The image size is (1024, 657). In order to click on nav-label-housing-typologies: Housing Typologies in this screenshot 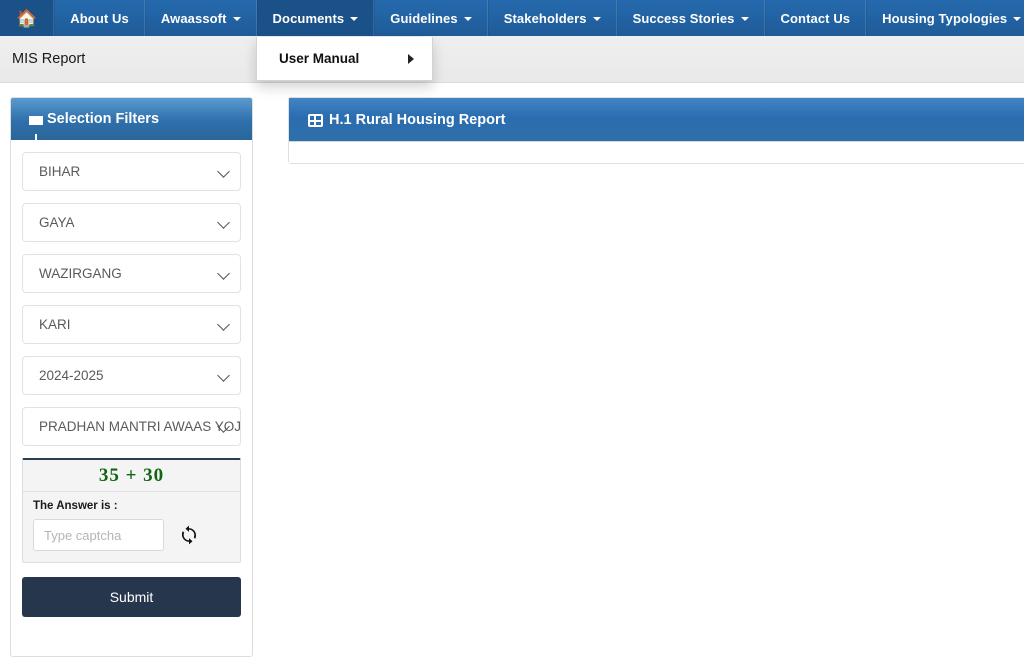, I will do `click(945, 18)`.